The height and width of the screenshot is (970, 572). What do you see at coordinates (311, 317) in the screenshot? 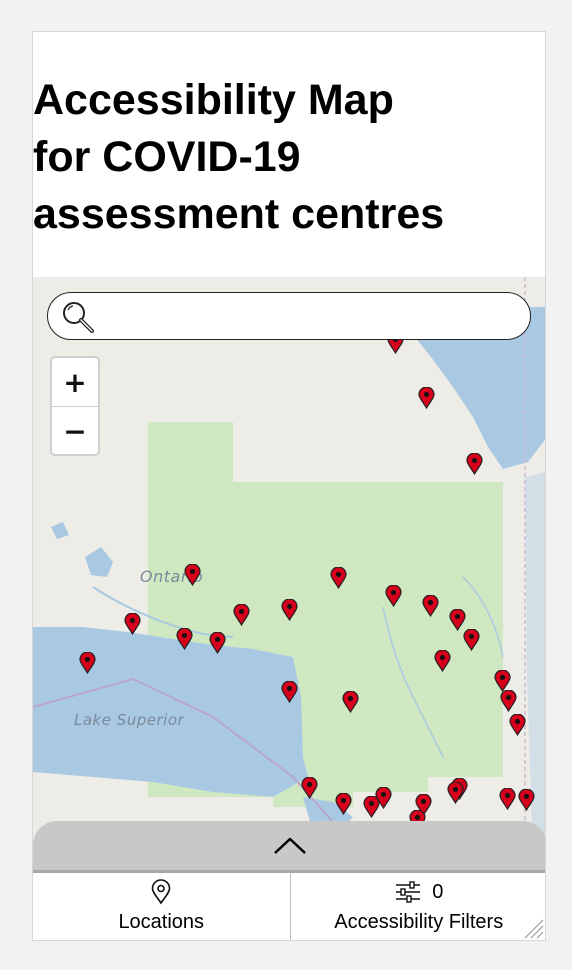
I see `search-input` at bounding box center [311, 317].